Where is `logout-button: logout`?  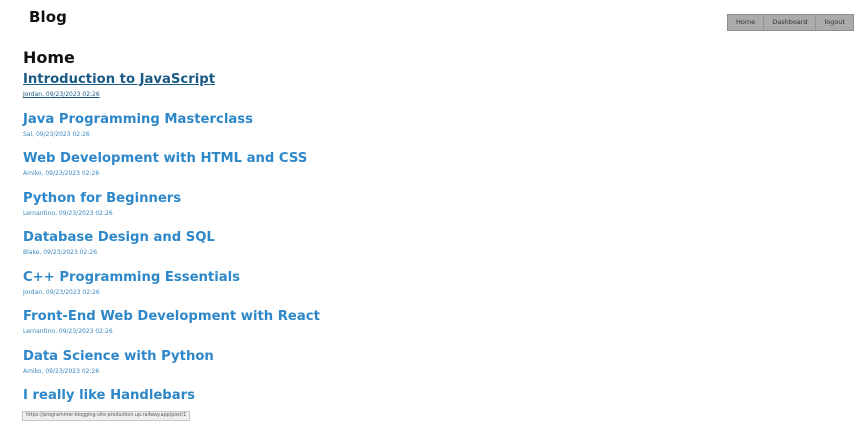 logout-button: logout is located at coordinates (835, 22).